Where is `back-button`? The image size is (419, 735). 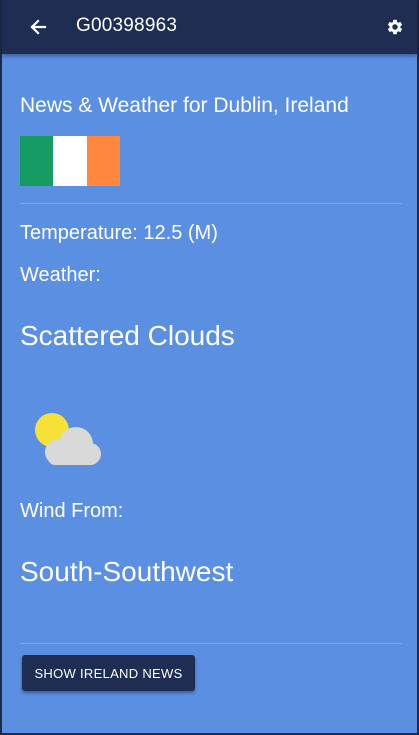 back-button is located at coordinates (38, 27).